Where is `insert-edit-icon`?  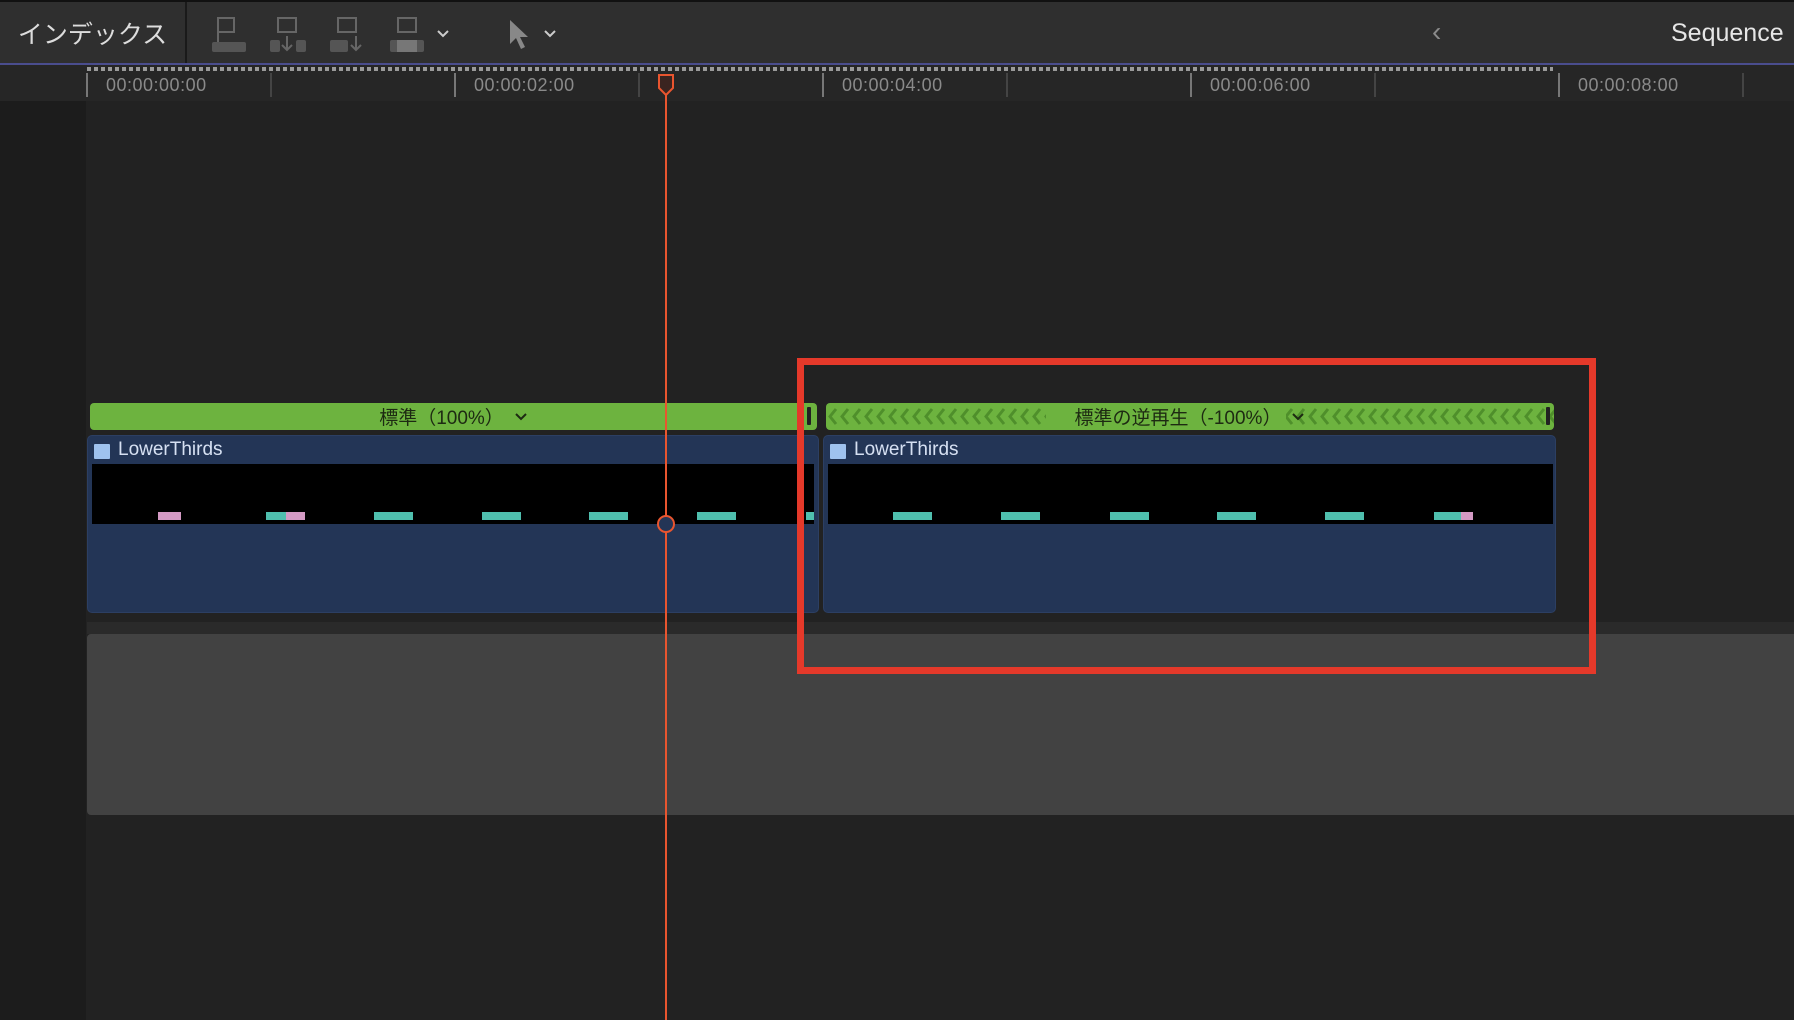
insert-edit-icon is located at coordinates (288, 35).